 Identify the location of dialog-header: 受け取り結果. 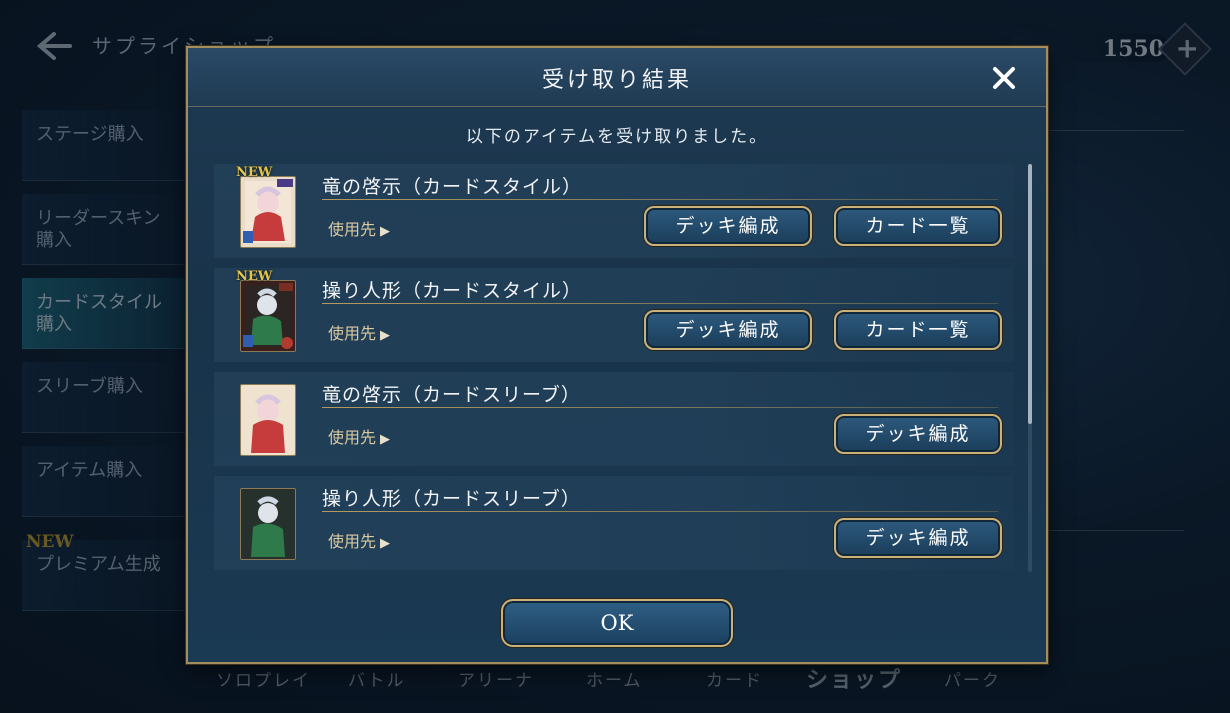
(617, 77).